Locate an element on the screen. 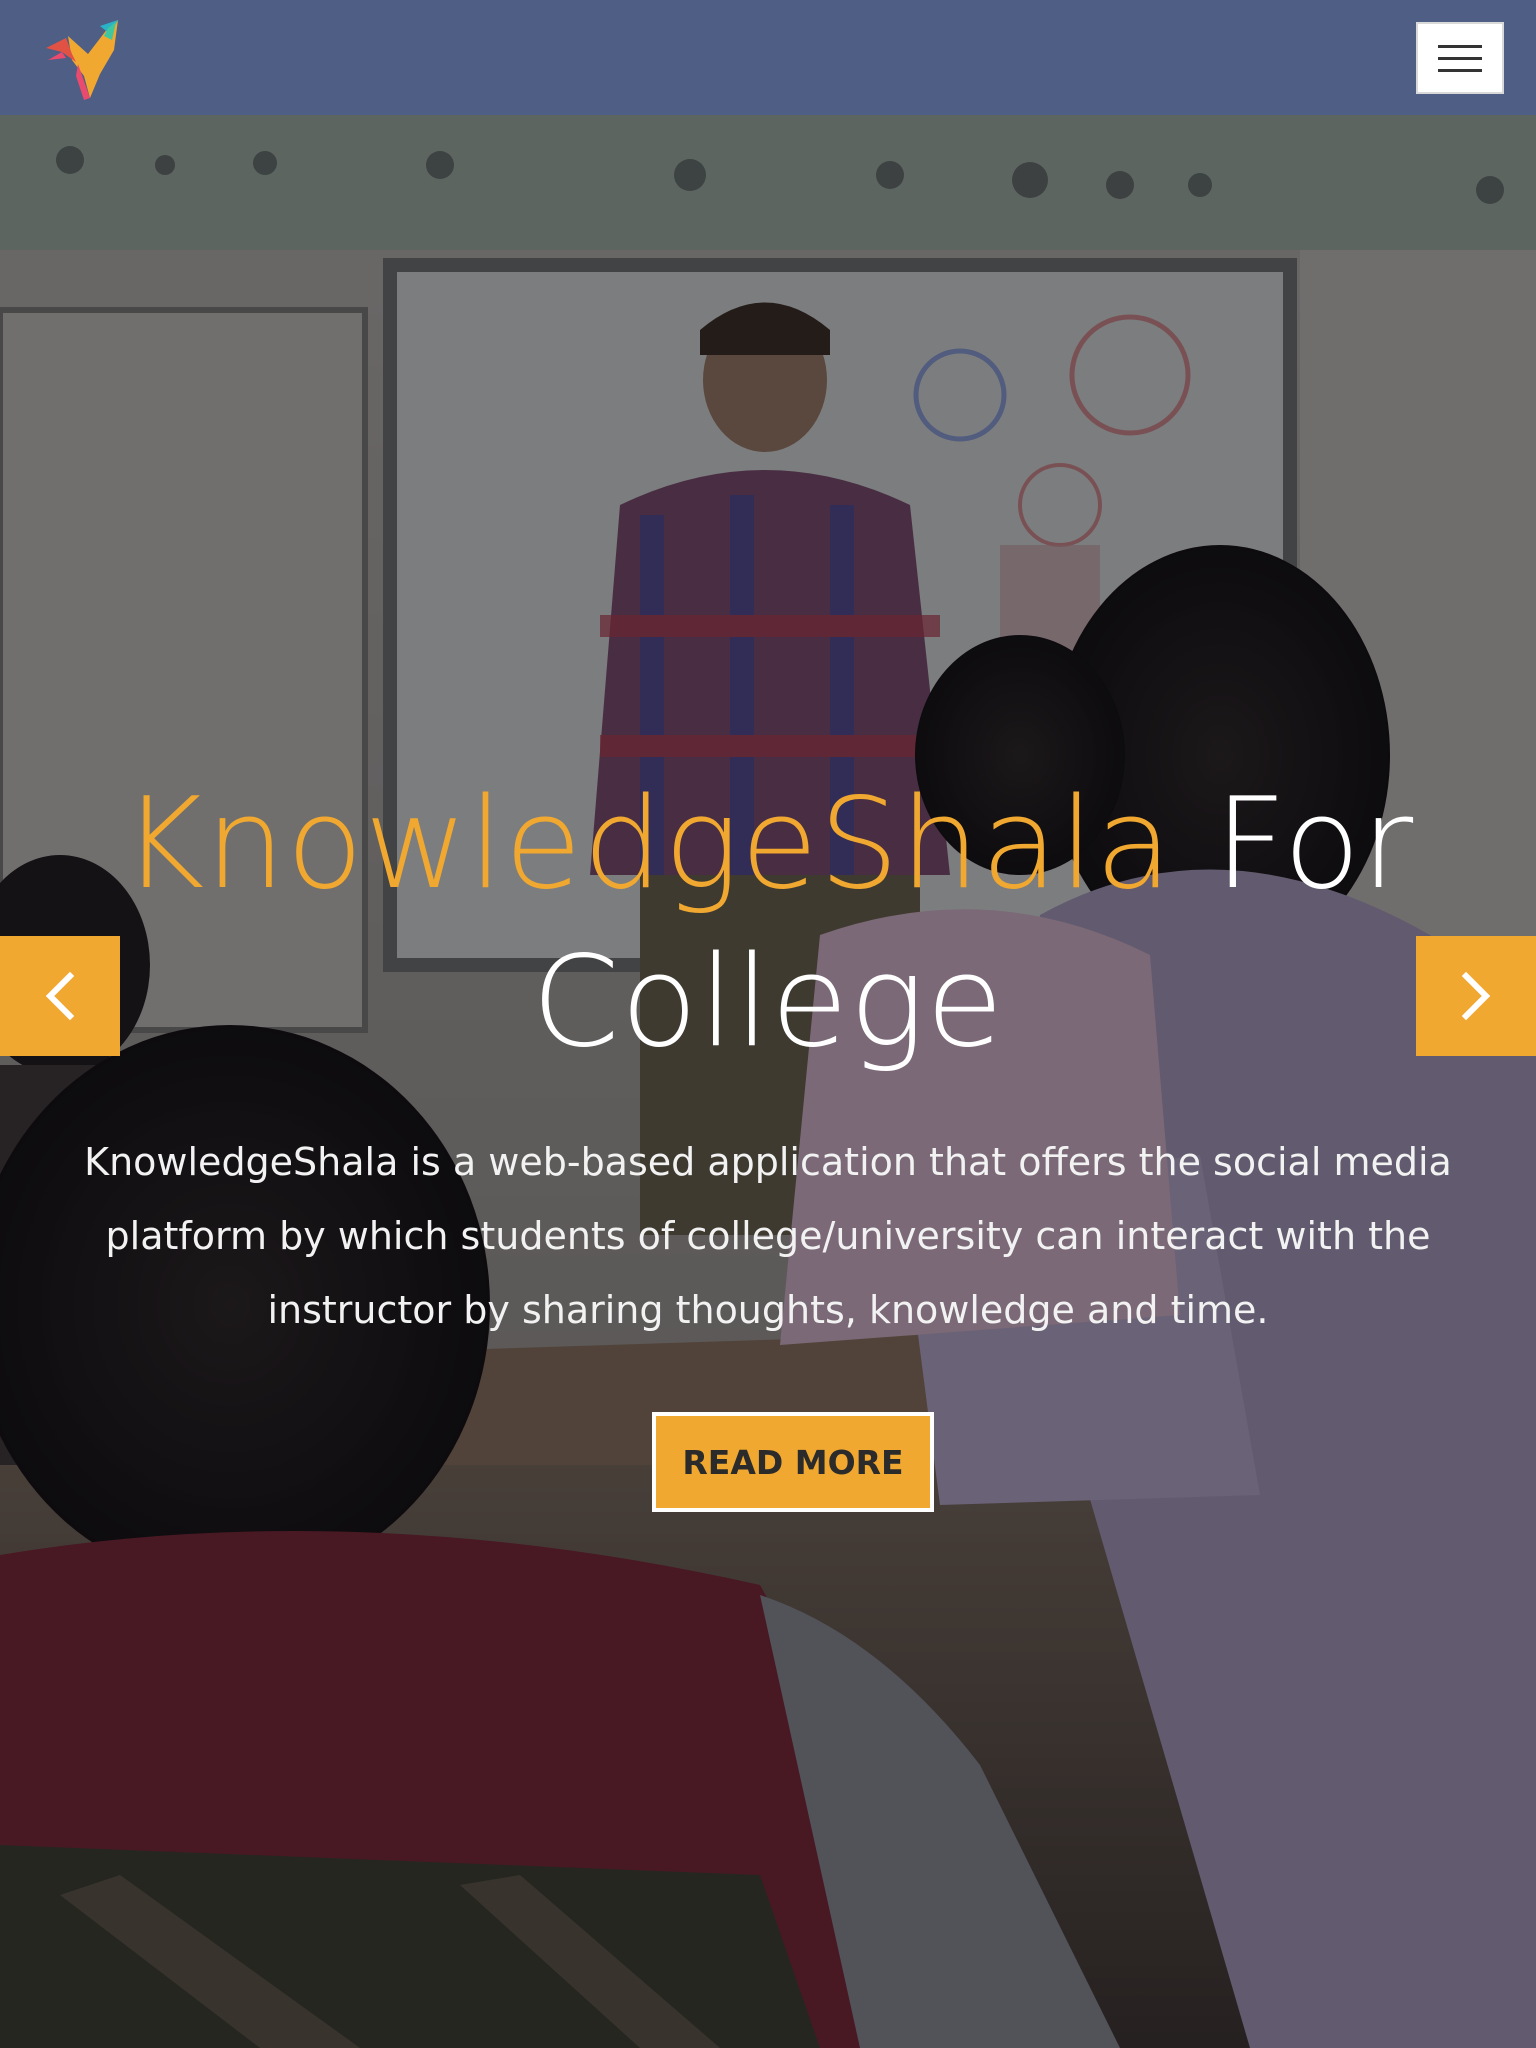 The height and width of the screenshot is (2048, 1536). chevron-left-icon is located at coordinates (60, 996).